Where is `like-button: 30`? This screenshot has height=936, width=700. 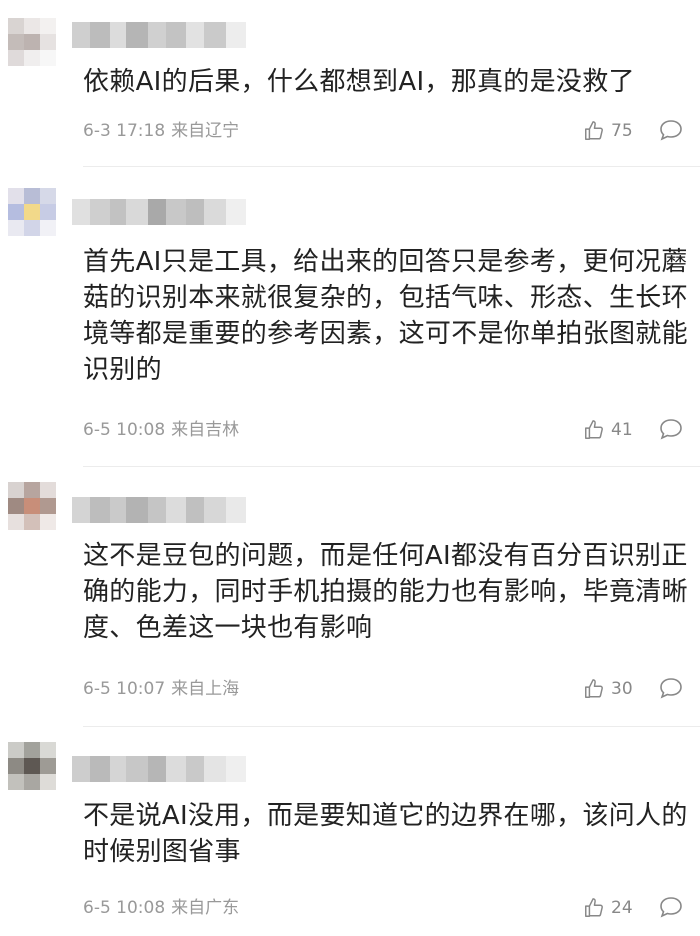
like-button: 30 is located at coordinates (608, 689).